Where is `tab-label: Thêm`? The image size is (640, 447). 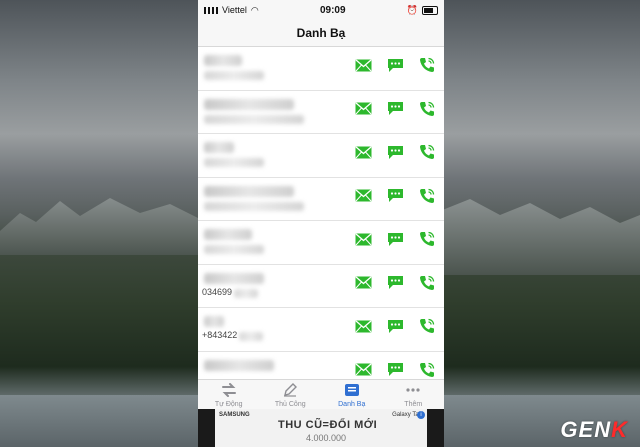
tab-label: Thêm is located at coordinates (413, 404).